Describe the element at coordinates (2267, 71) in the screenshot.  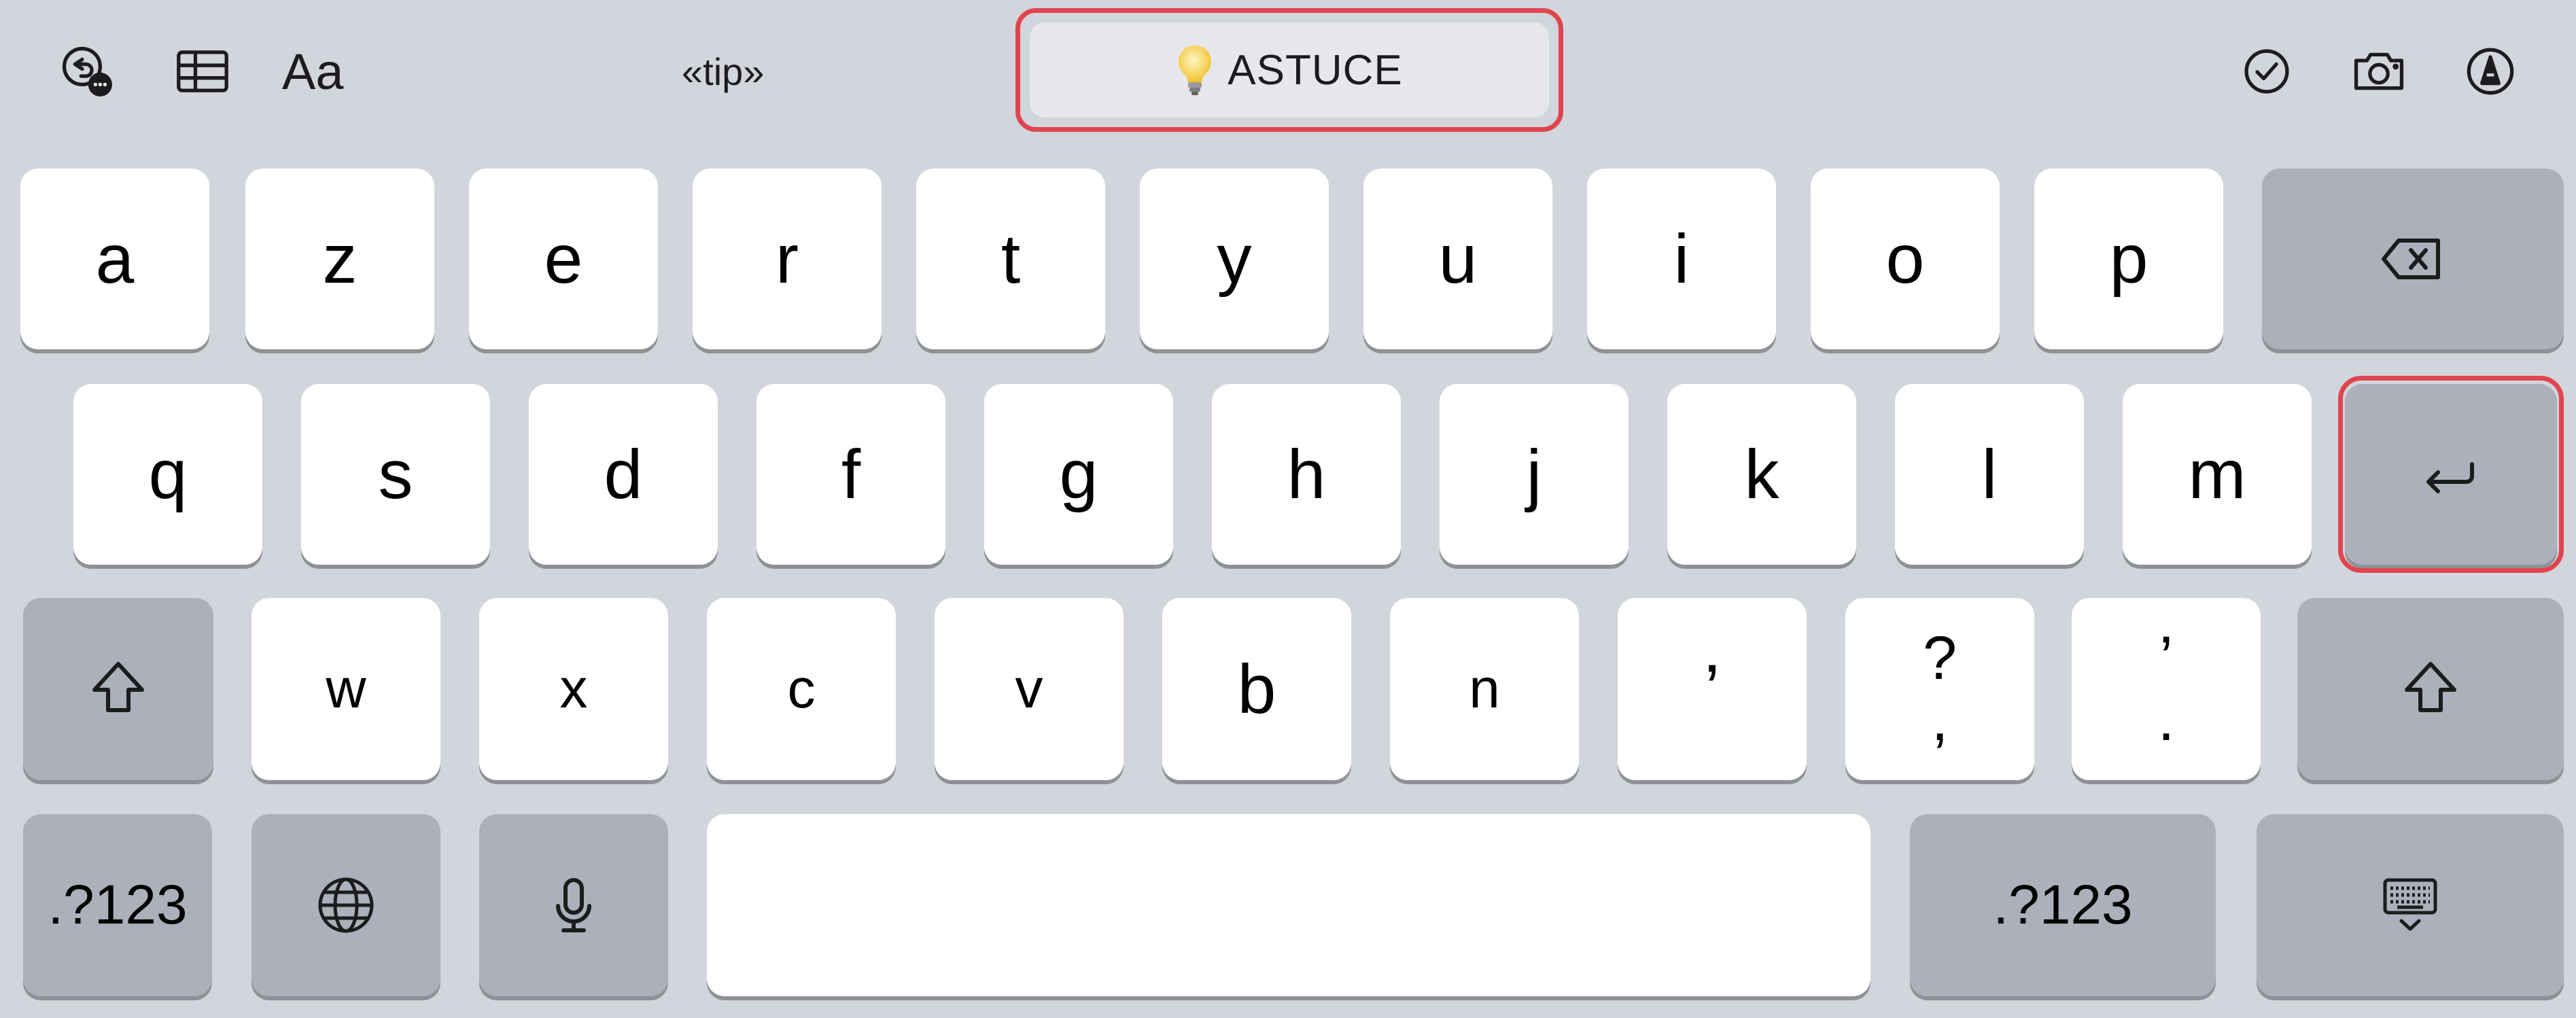
I see `checklist-icon` at that location.